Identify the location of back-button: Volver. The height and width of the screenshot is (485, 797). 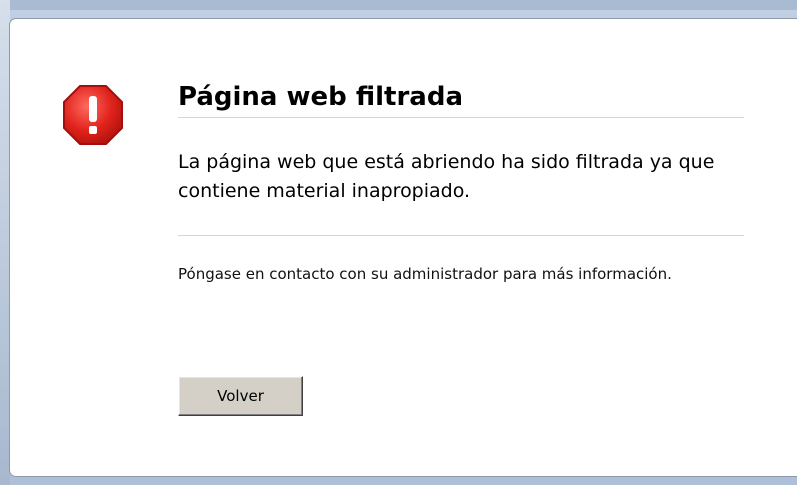
(240, 396).